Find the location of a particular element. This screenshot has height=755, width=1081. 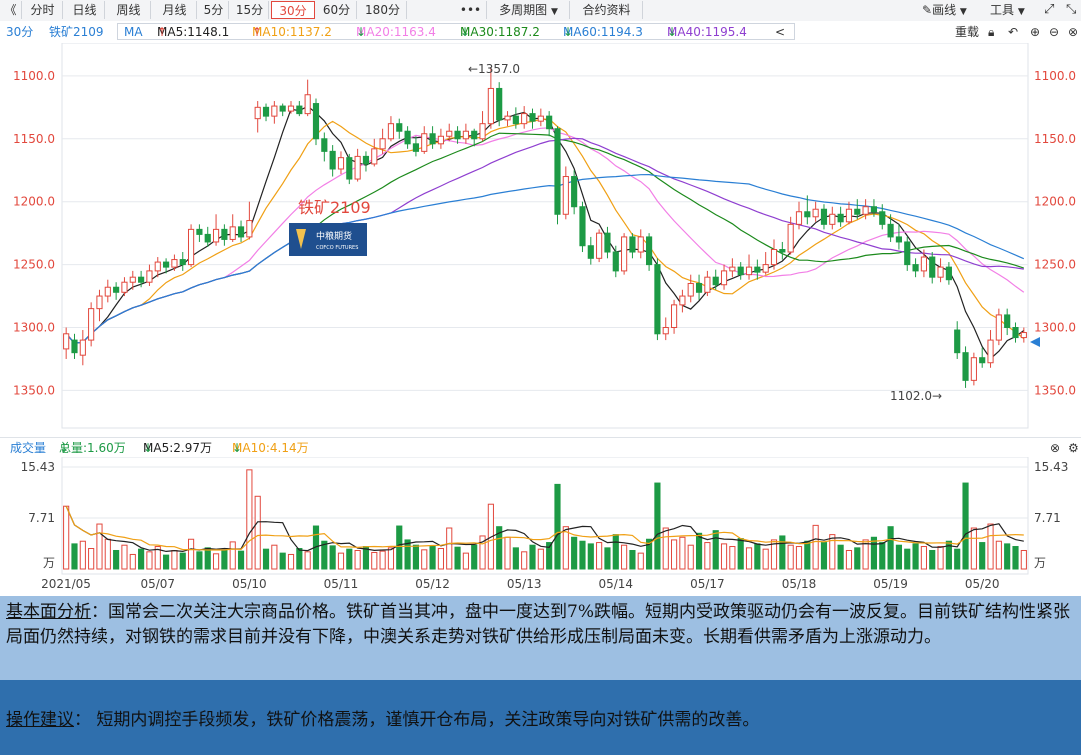

period-button: 30分 is located at coordinates (293, 10).